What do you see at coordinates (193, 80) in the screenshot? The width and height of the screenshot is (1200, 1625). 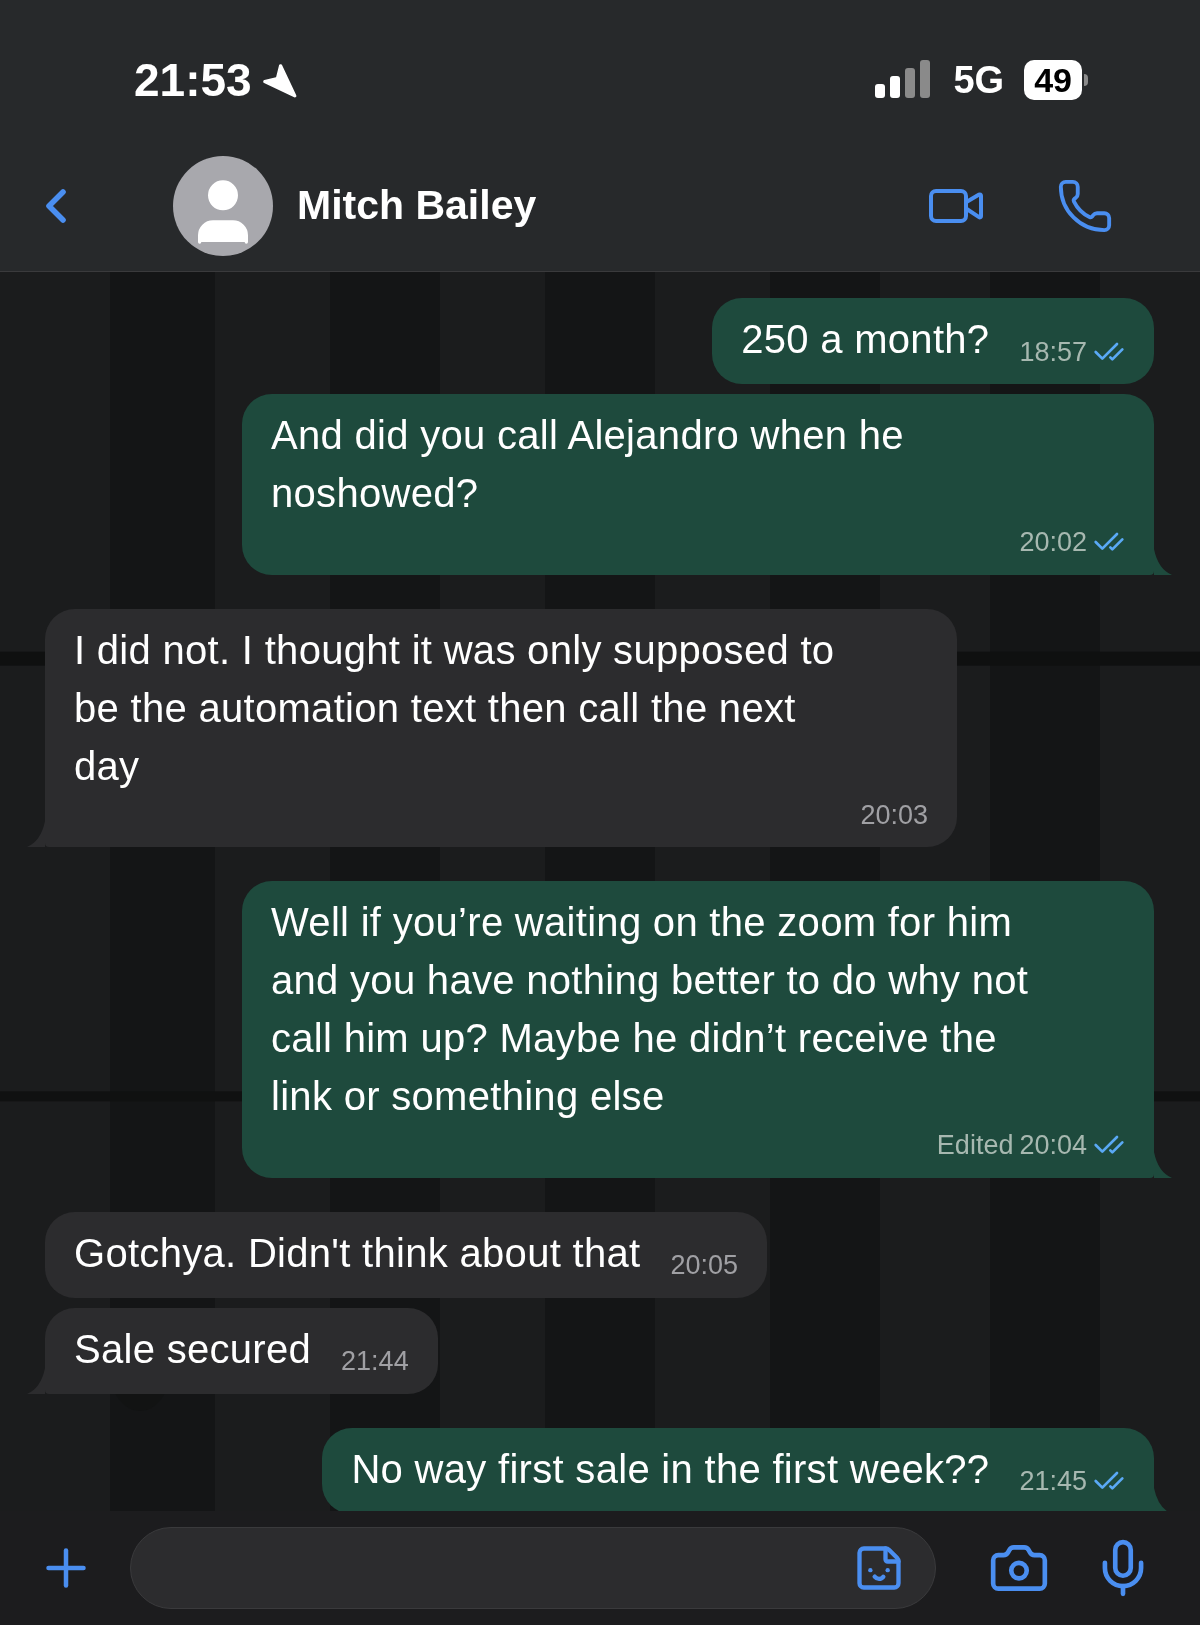 I see `status-time: 21:53` at bounding box center [193, 80].